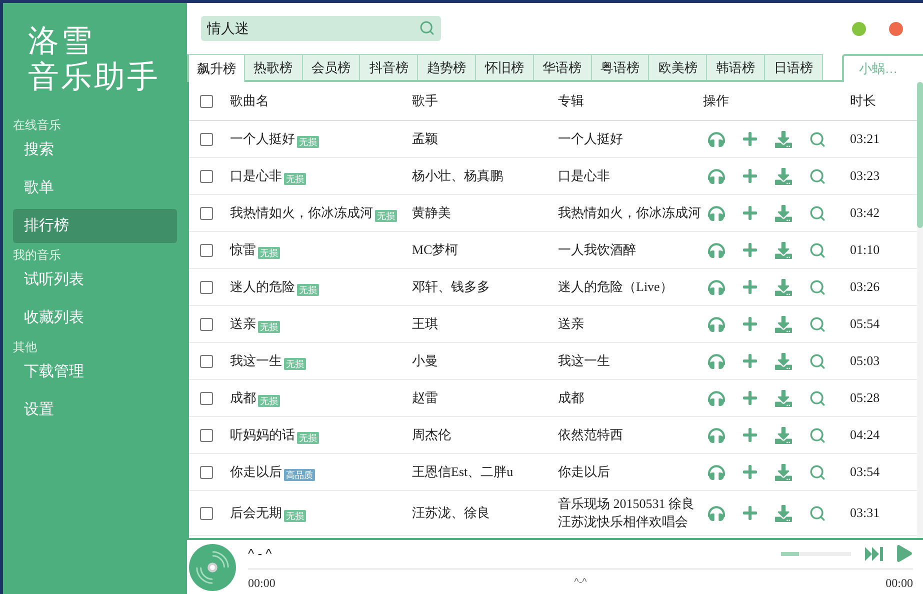  What do you see at coordinates (299, 475) in the screenshot?
I see `quality-tag: 高品质` at bounding box center [299, 475].